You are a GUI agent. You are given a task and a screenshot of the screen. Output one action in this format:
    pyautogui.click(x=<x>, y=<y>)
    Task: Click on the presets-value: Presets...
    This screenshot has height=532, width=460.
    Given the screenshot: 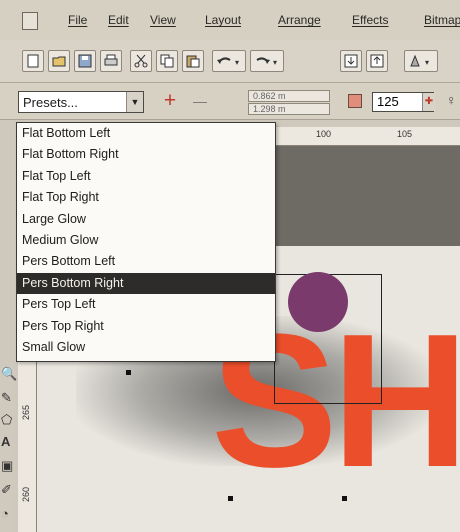 What is the action you would take?
    pyautogui.click(x=50, y=102)
    